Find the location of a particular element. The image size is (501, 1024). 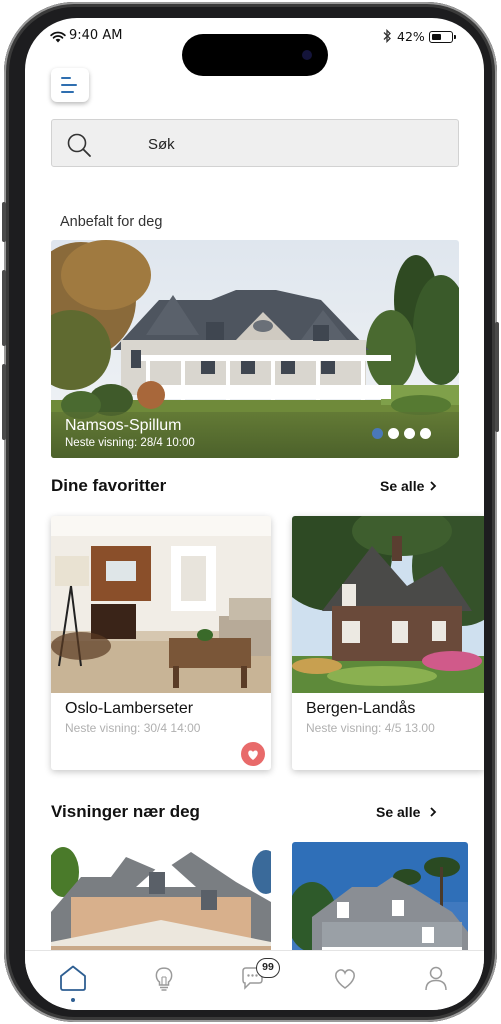

tab-home is located at coordinates (73, 981).